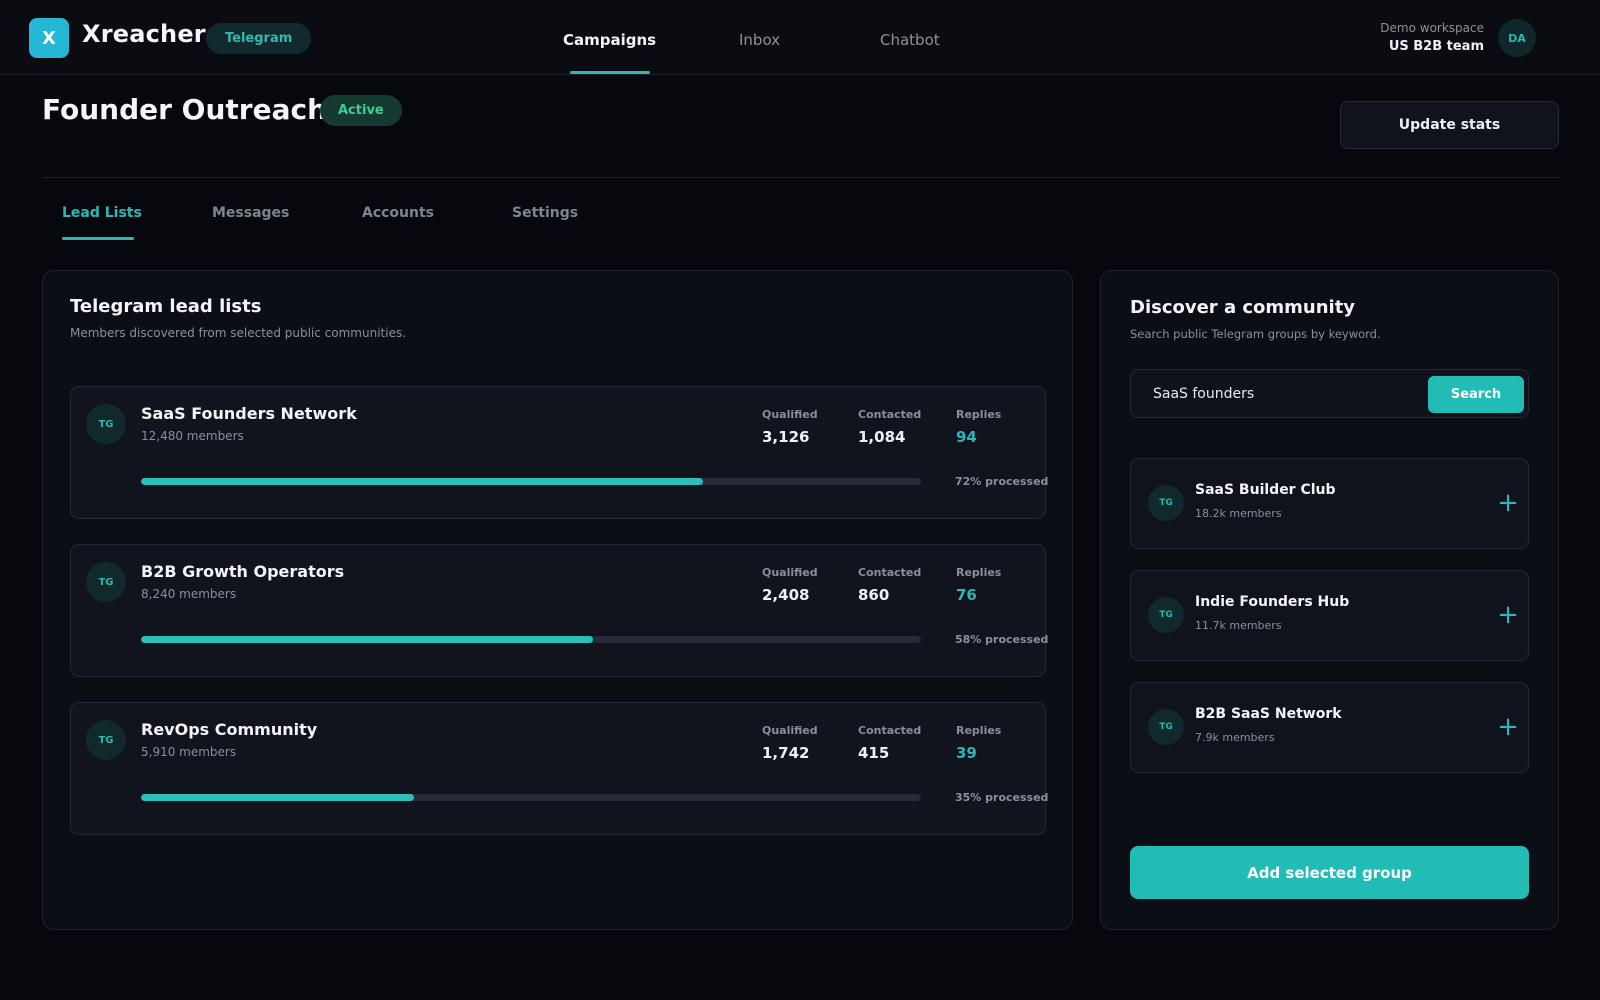 This screenshot has height=1000, width=1600. What do you see at coordinates (966, 437) in the screenshot?
I see `replies-value: 94` at bounding box center [966, 437].